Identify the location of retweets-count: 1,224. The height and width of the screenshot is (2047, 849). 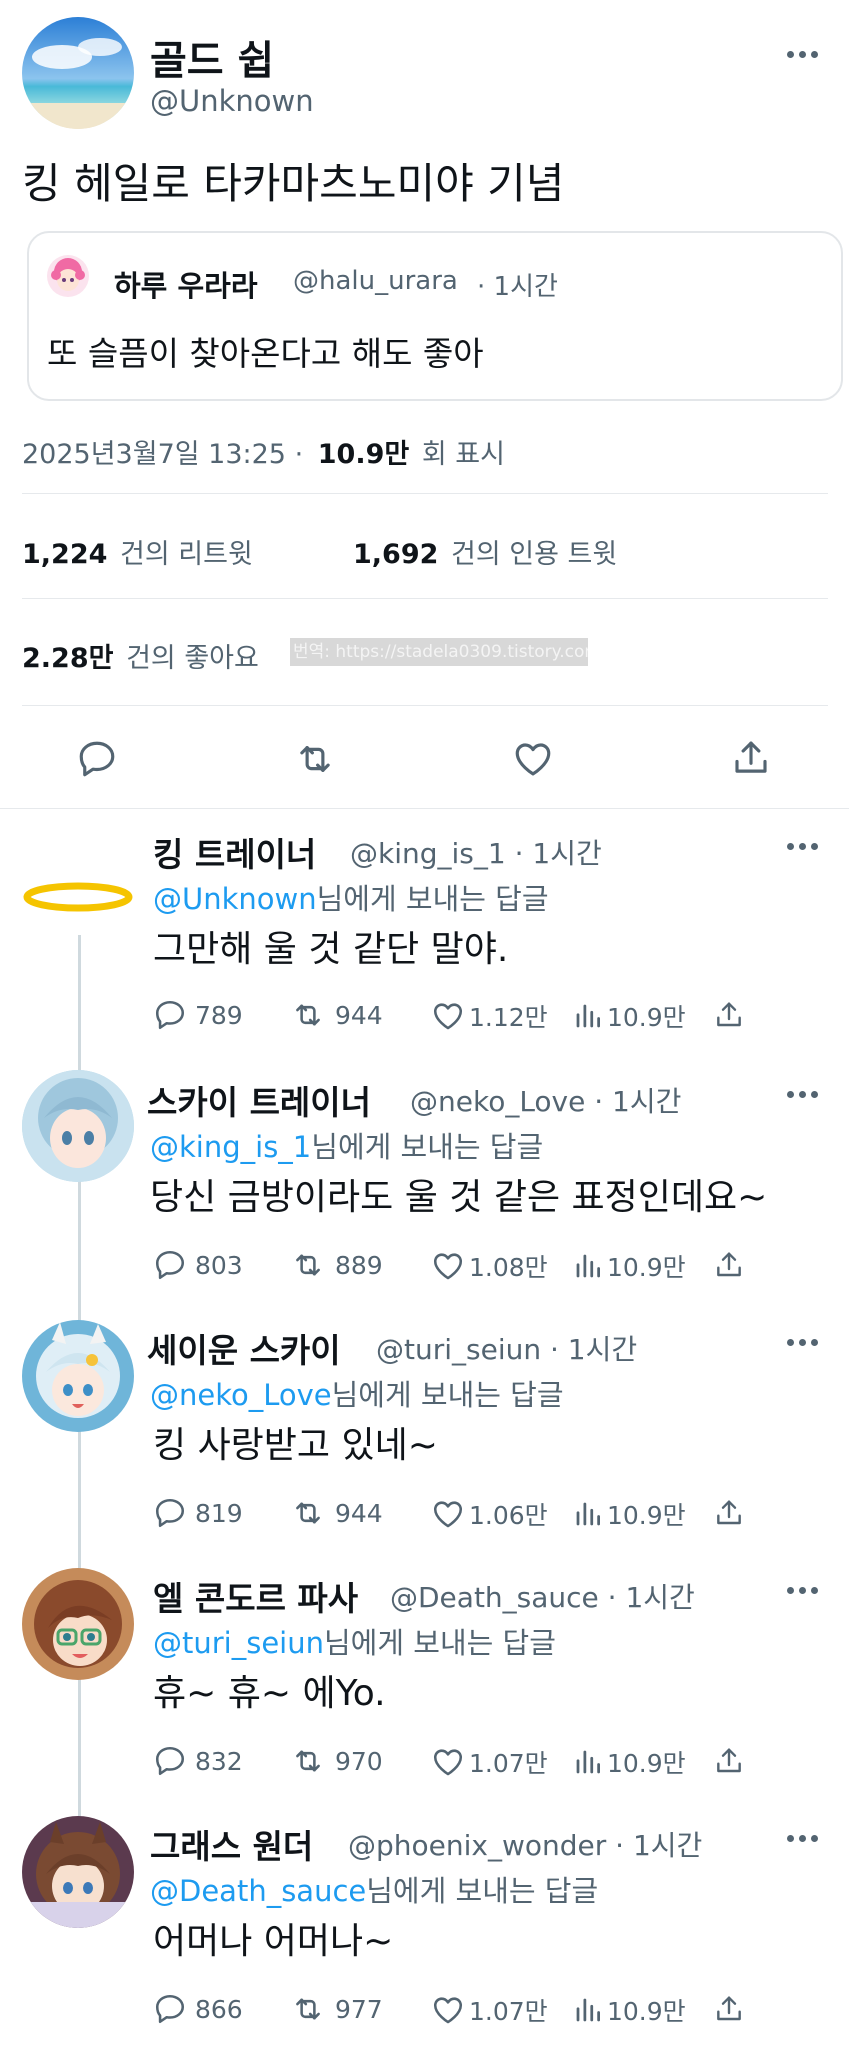
(65, 554).